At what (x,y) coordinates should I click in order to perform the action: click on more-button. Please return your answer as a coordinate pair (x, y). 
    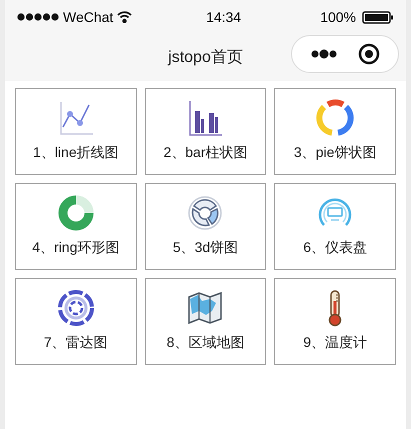
    Looking at the image, I should click on (324, 54).